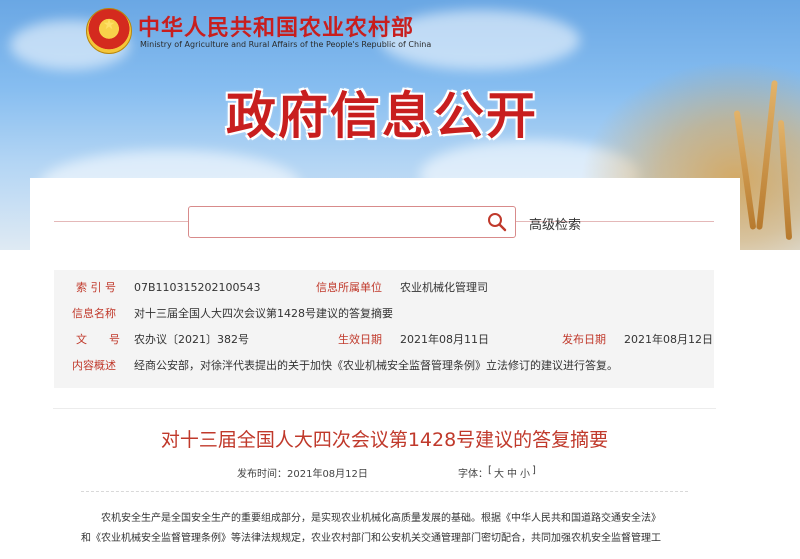  Describe the element at coordinates (96, 287) in the screenshot. I see `index-number-label: 索 引 号` at that location.